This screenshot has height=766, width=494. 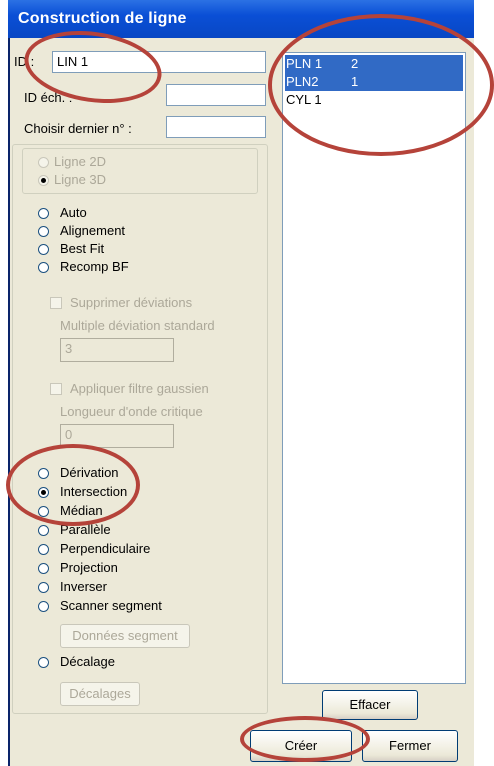 I want to click on dialog-title: Construction de ligne, so click(x=102, y=18).